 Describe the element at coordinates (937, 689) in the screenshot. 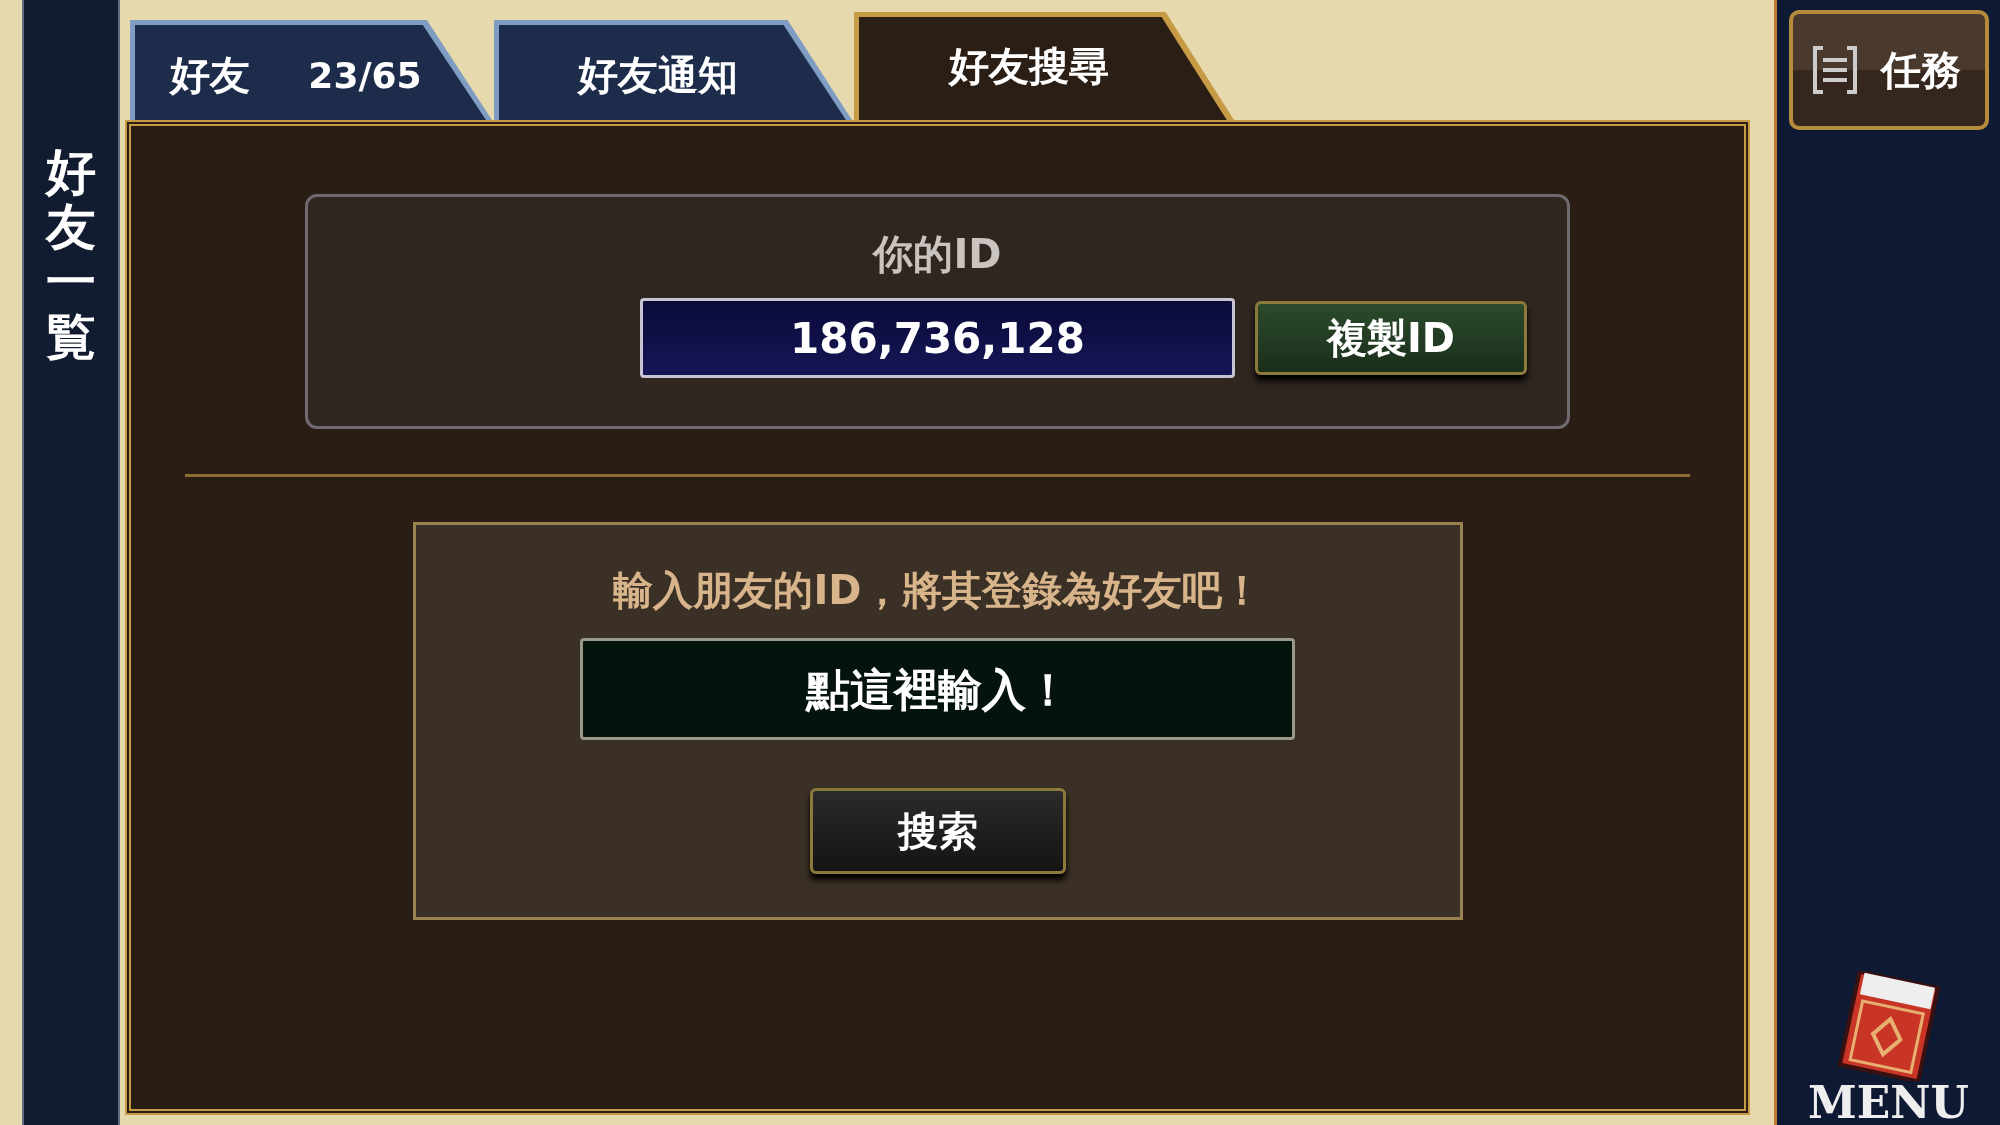

I see `input-field: 點這裡輸入！` at that location.